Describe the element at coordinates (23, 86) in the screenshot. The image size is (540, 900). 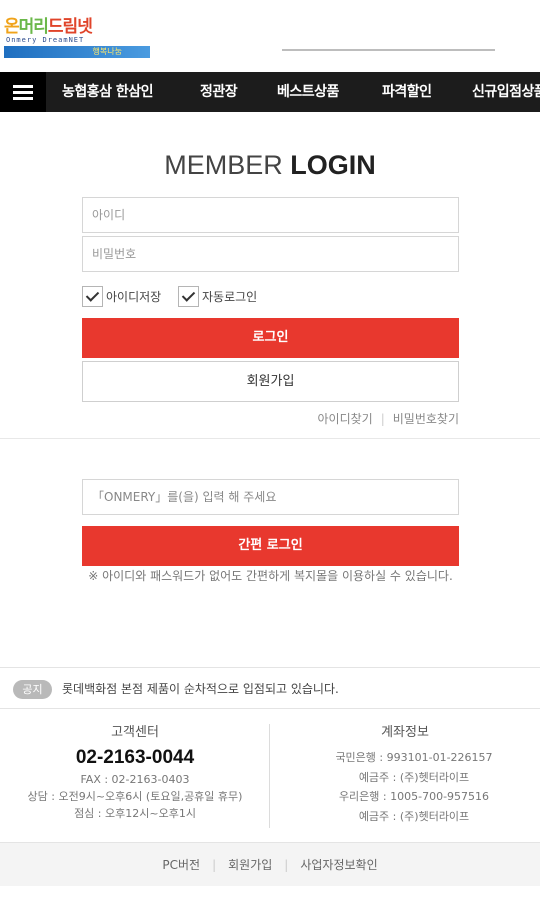
I see `hamburger-icon` at that location.